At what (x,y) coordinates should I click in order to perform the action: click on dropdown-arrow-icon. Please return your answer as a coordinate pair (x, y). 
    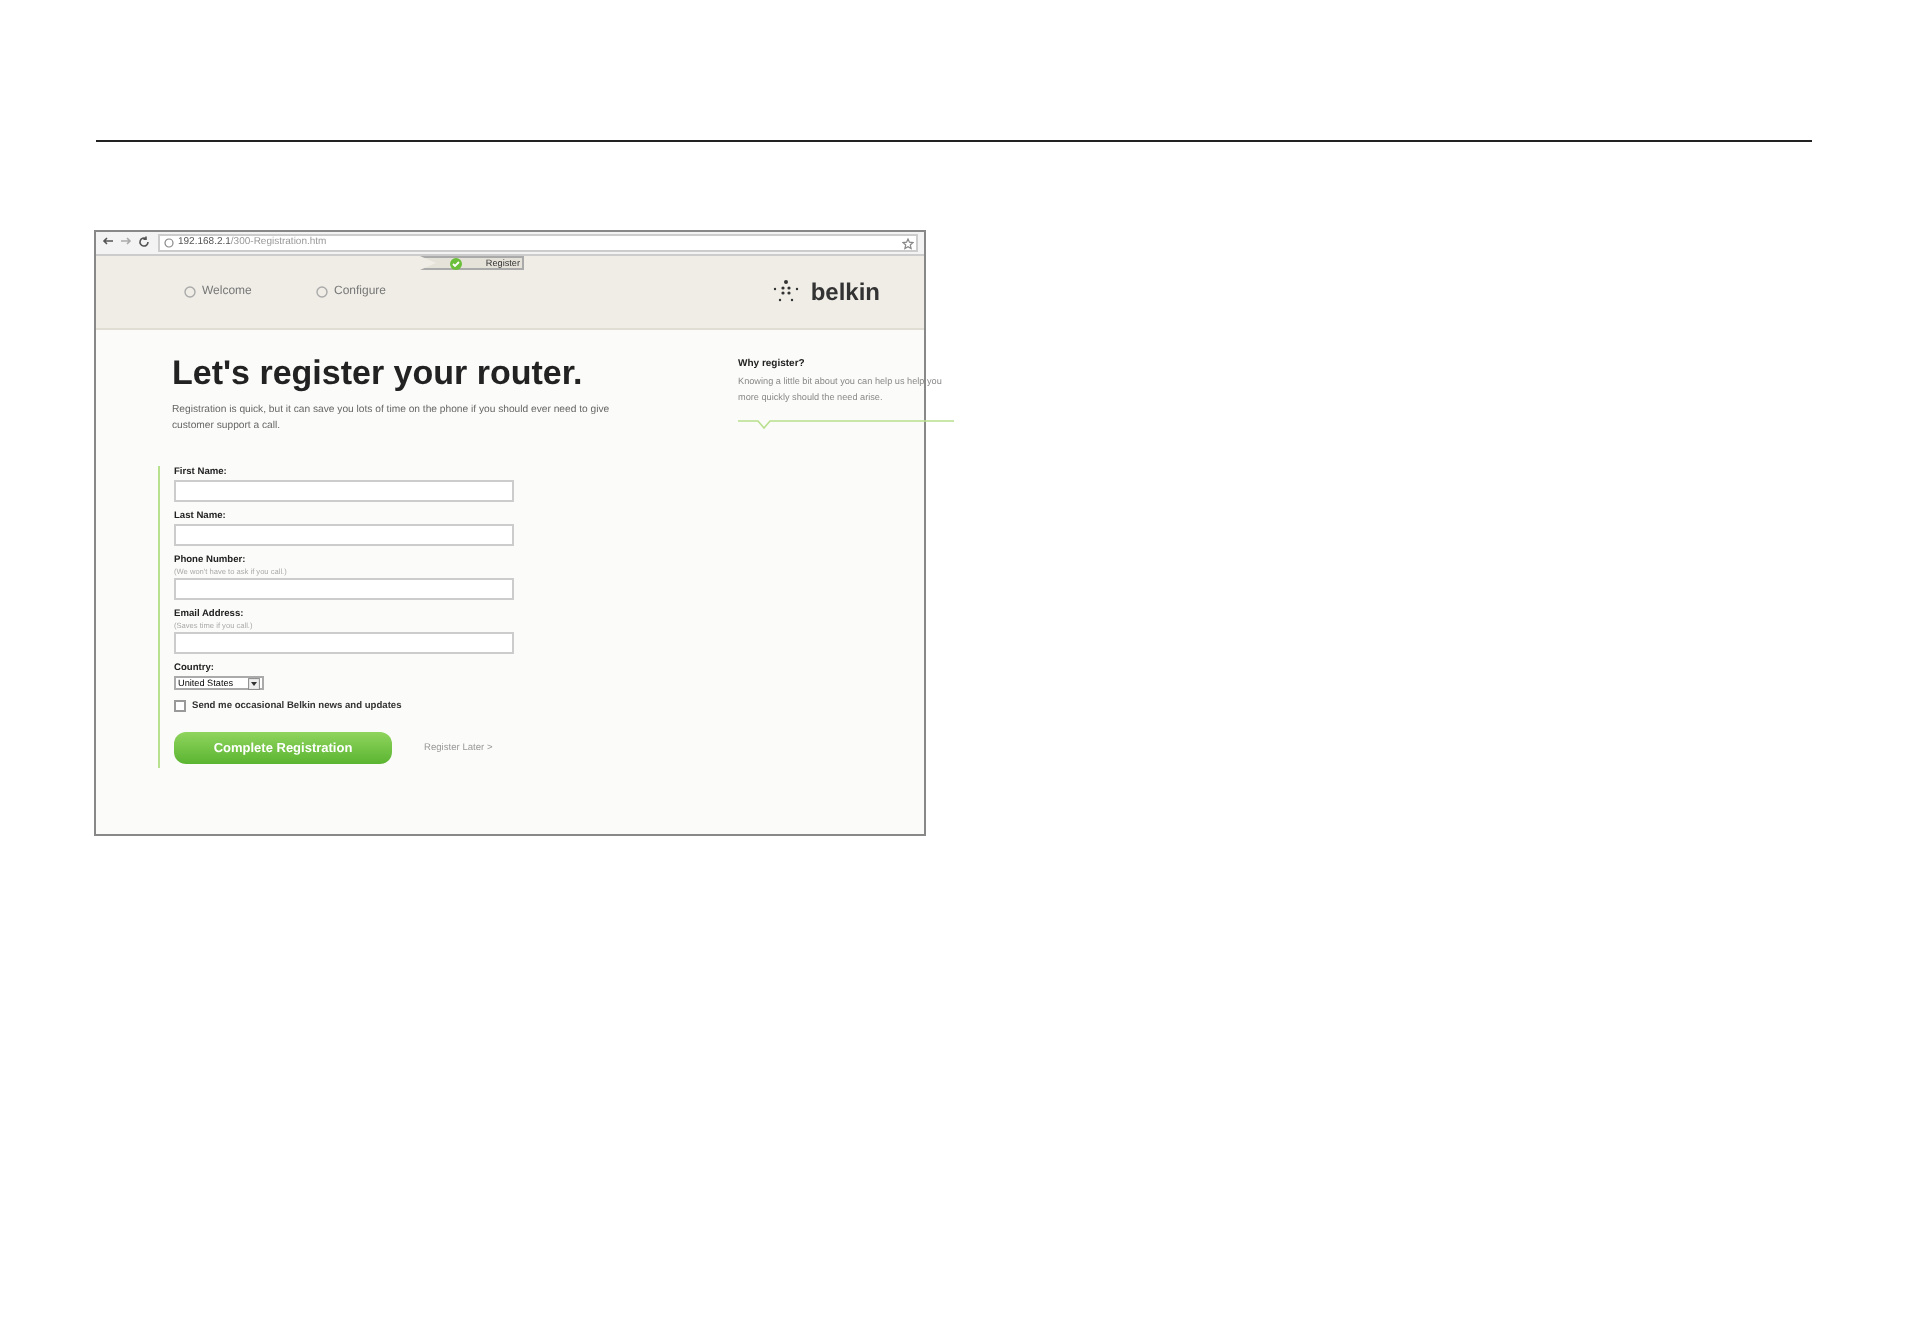
    Looking at the image, I should click on (254, 683).